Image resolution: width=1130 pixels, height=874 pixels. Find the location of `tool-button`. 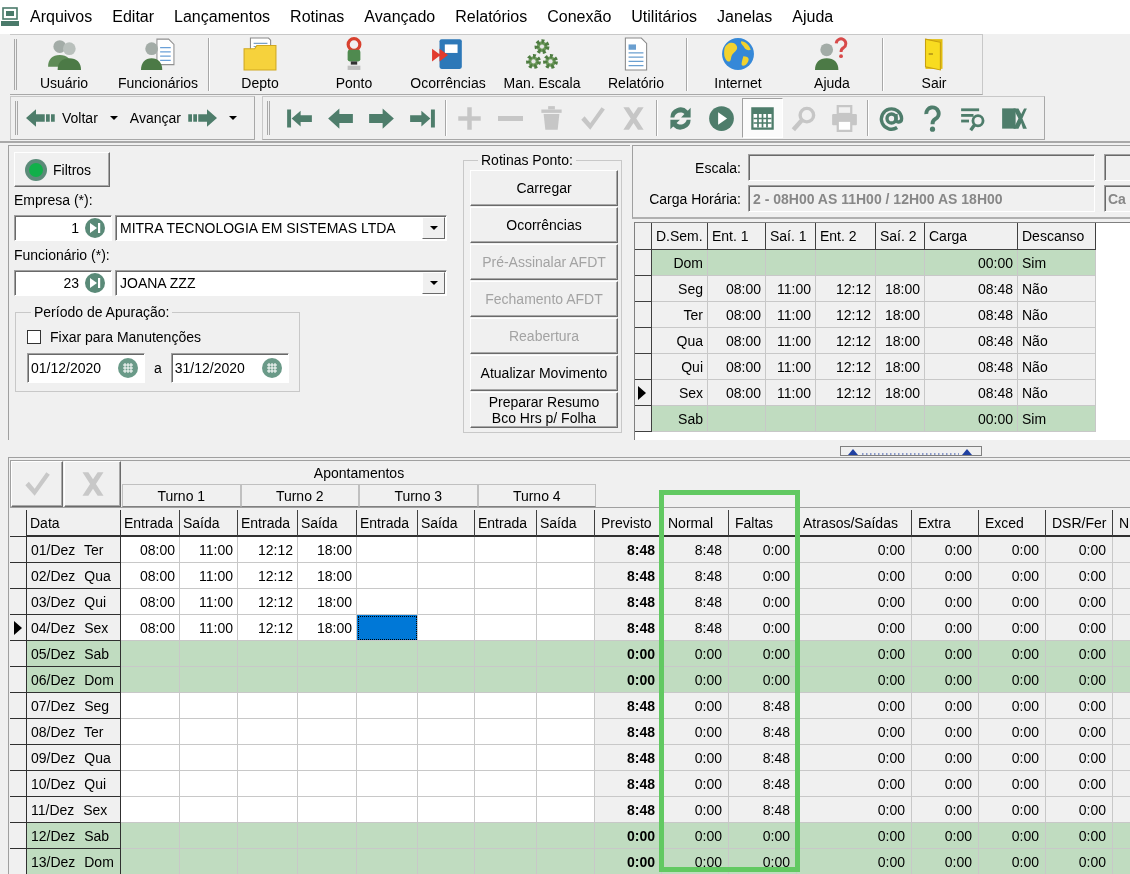

tool-button is located at coordinates (762, 118).